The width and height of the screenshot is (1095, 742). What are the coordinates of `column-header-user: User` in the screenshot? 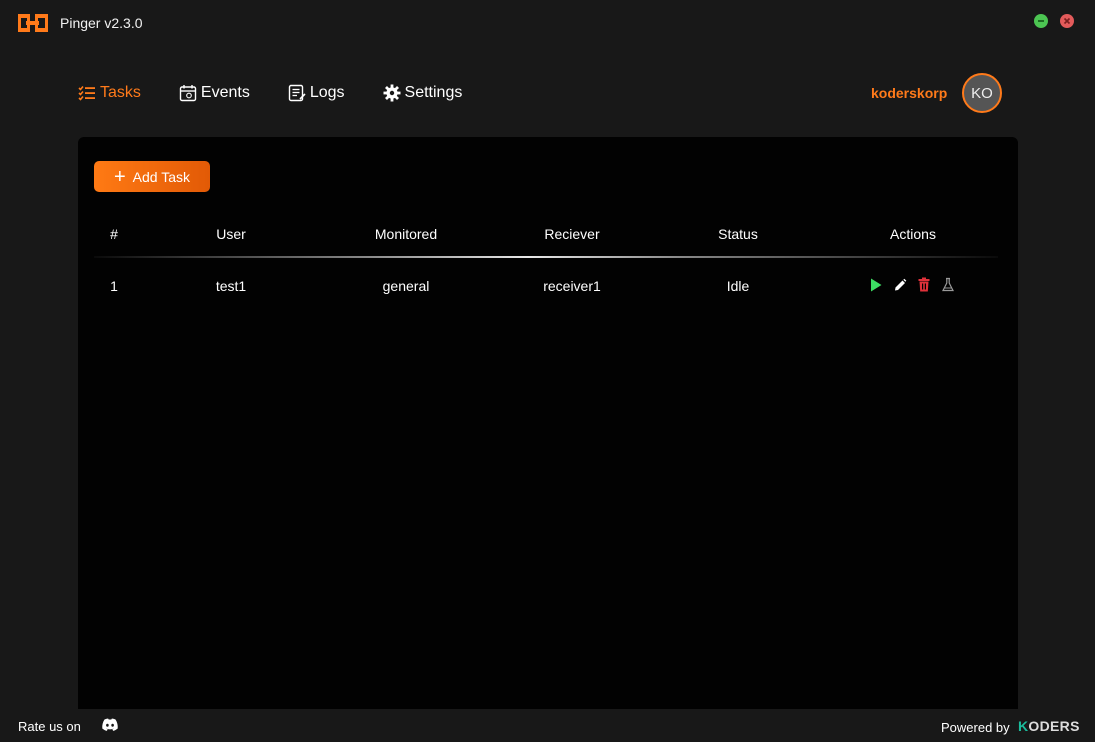 It's located at (231, 234).